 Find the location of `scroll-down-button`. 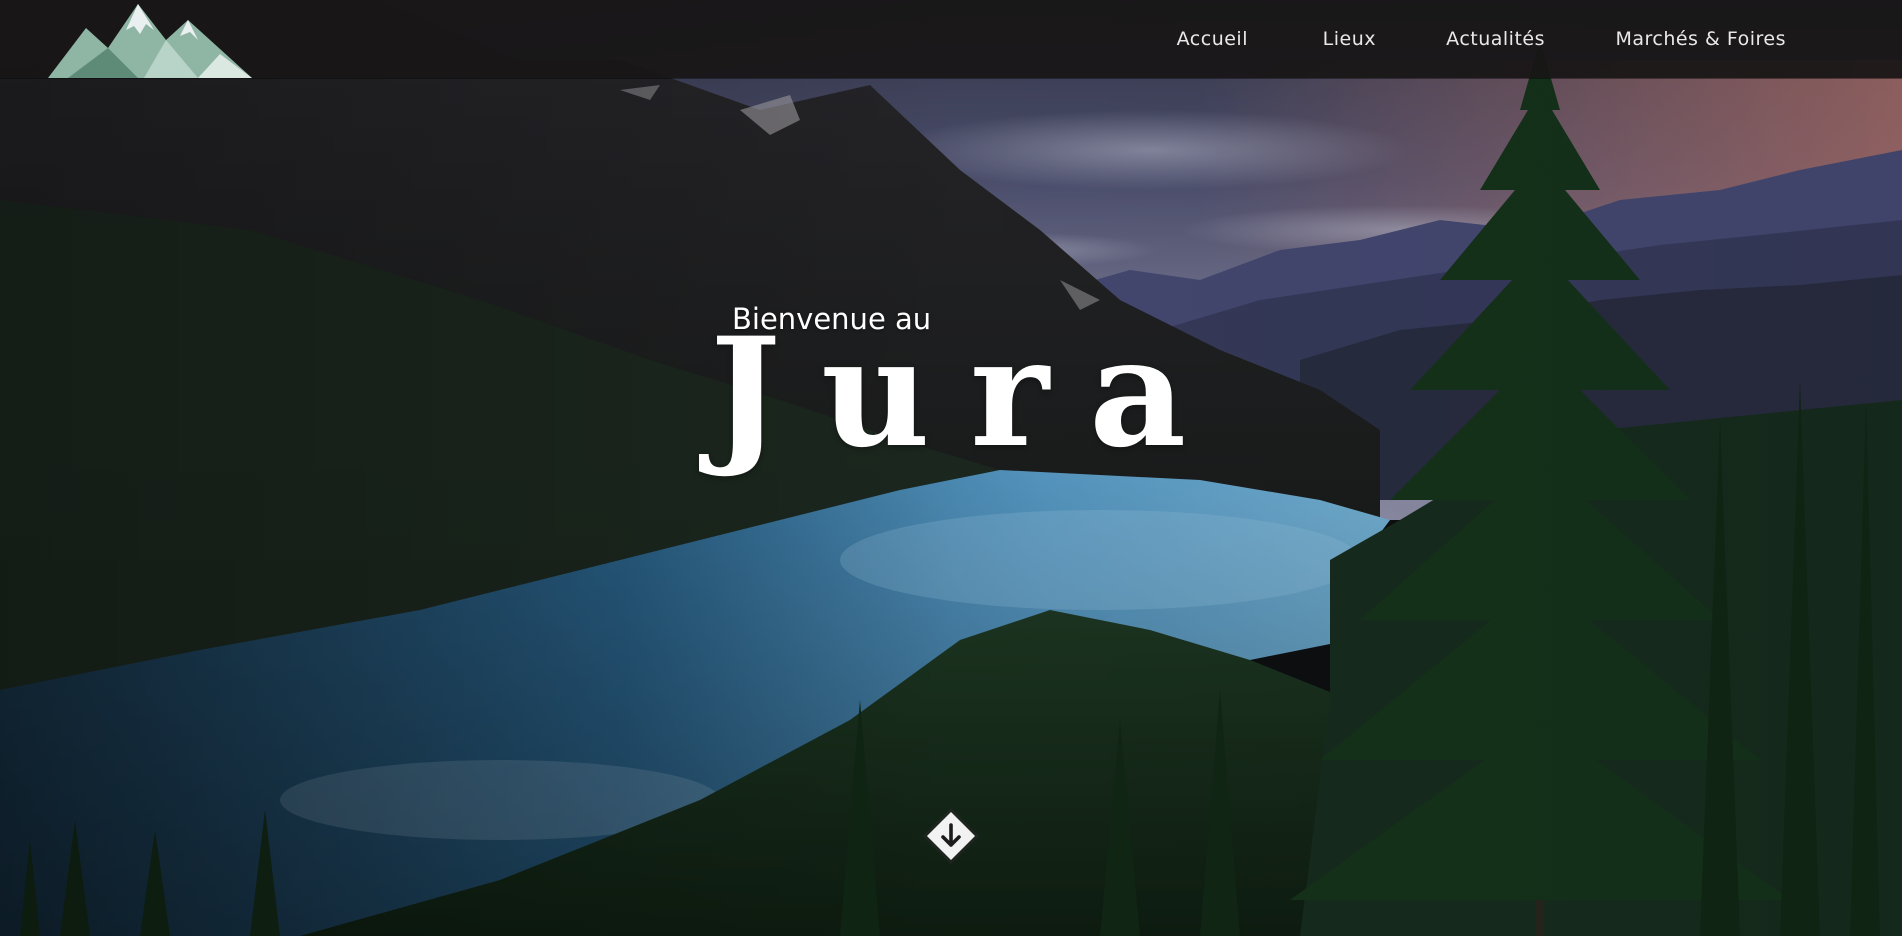

scroll-down-button is located at coordinates (951, 836).